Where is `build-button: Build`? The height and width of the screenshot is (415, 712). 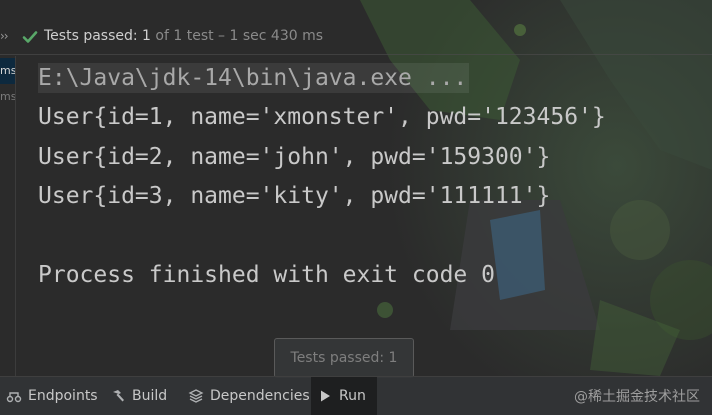 build-button: Build is located at coordinates (138, 396).